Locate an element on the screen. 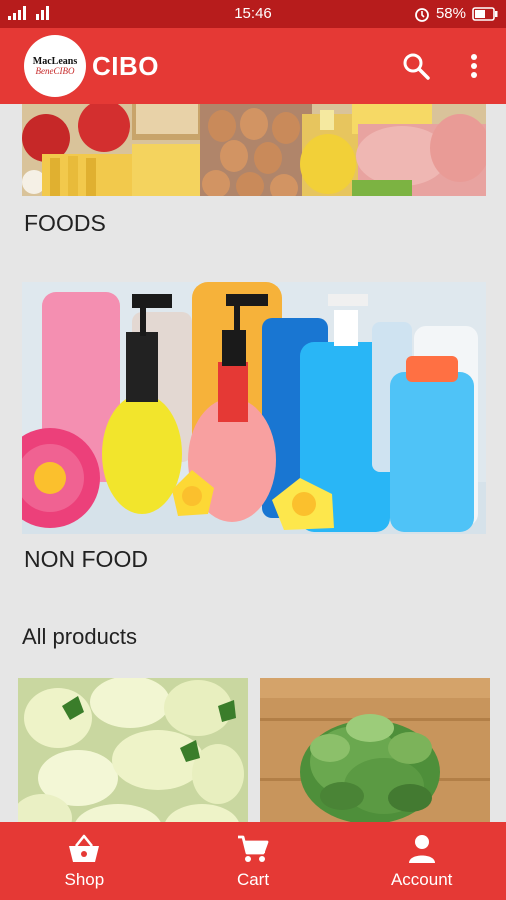 Image resolution: width=506 pixels, height=900 pixels. shopping-basket-icon is located at coordinates (84, 848).